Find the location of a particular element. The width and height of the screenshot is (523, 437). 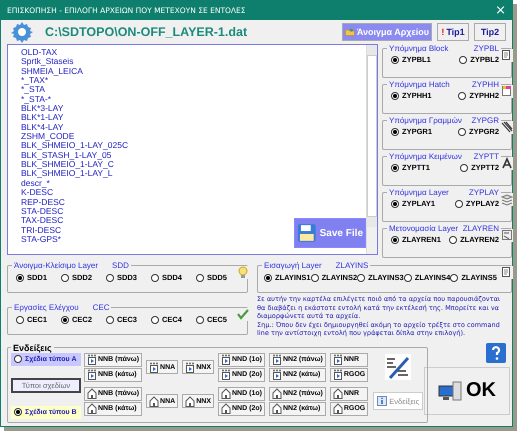

group-title: Υπόμνημα Κειμένων is located at coordinates (426, 156).